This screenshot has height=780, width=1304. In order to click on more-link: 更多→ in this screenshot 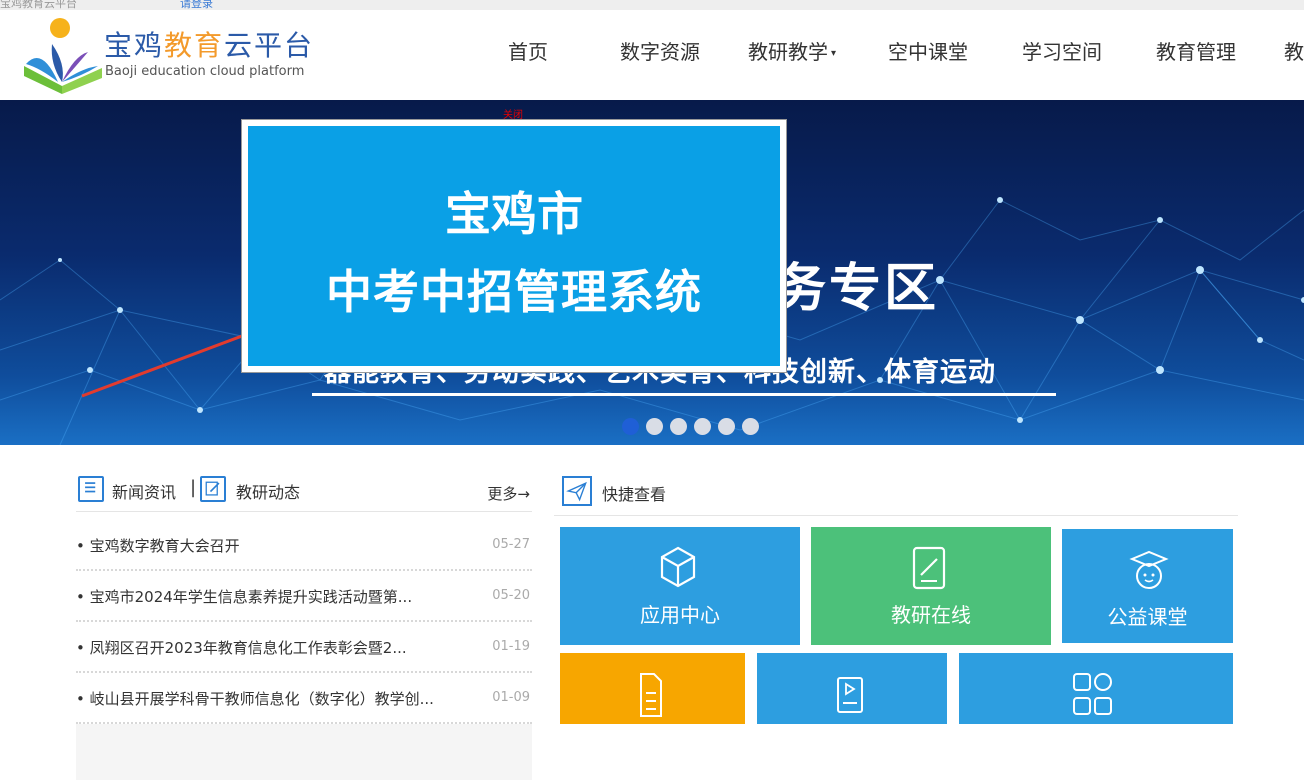, I will do `click(508, 493)`.